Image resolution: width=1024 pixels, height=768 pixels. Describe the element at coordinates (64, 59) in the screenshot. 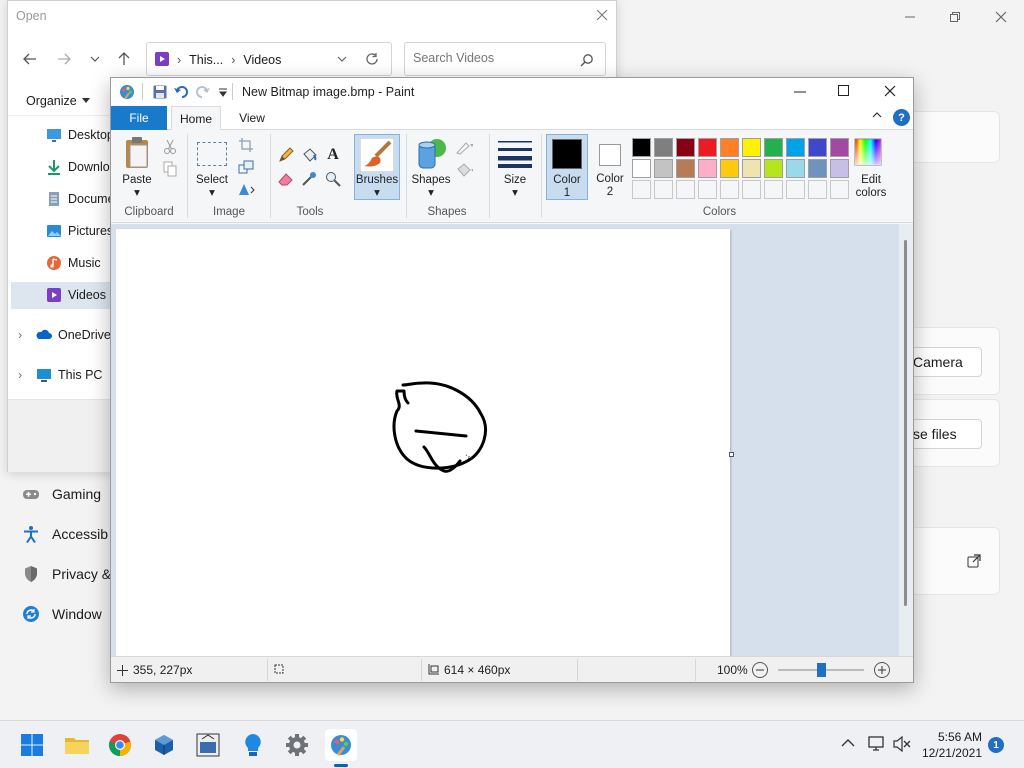

I see `forward-arrow-icon` at that location.